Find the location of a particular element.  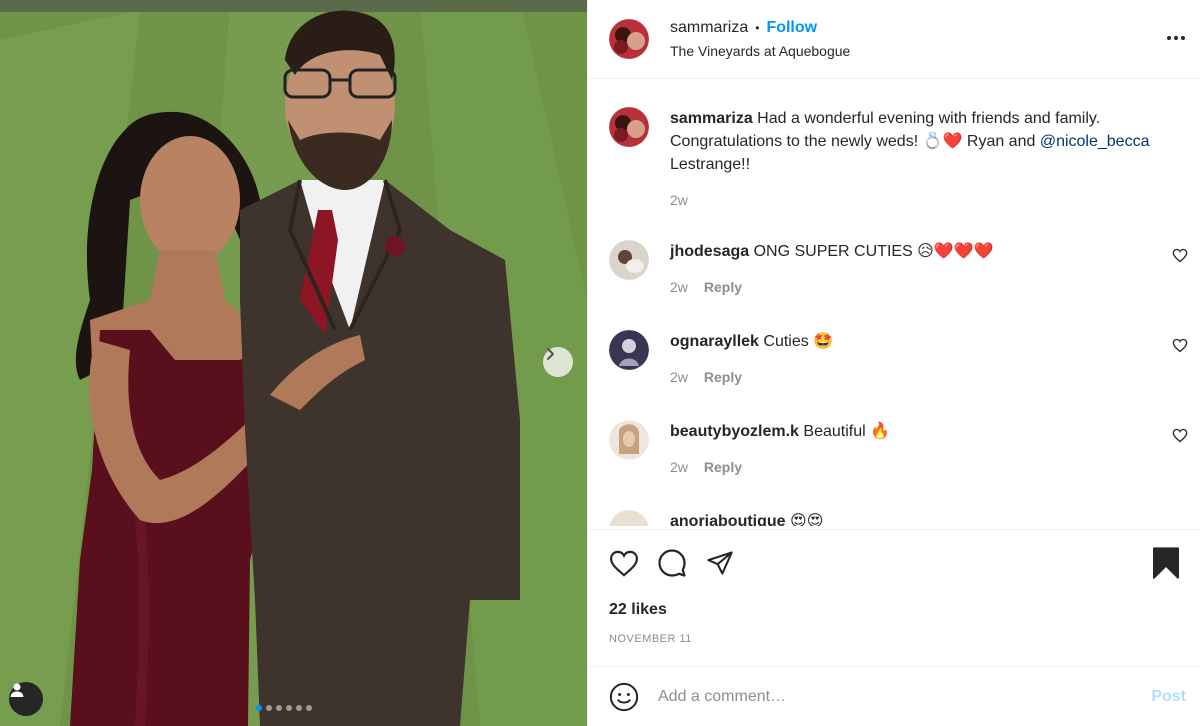

action-bar is located at coordinates (894, 563).